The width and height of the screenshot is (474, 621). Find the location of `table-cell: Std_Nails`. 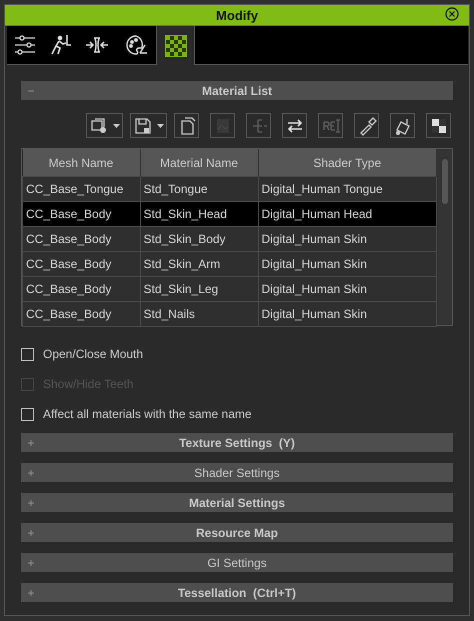

table-cell: Std_Nails is located at coordinates (169, 314).